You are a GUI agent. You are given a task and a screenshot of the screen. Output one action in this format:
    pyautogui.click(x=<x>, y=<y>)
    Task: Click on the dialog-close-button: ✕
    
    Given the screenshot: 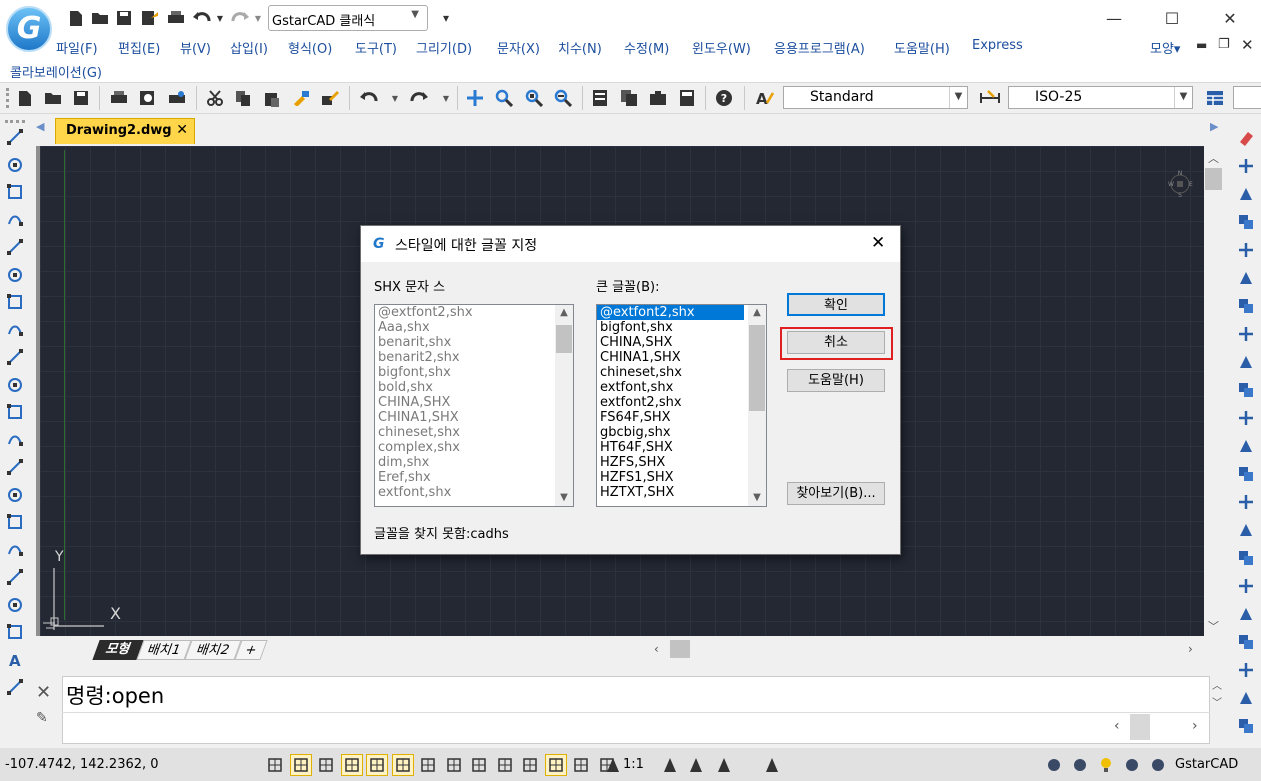 What is the action you would take?
    pyautogui.click(x=878, y=243)
    